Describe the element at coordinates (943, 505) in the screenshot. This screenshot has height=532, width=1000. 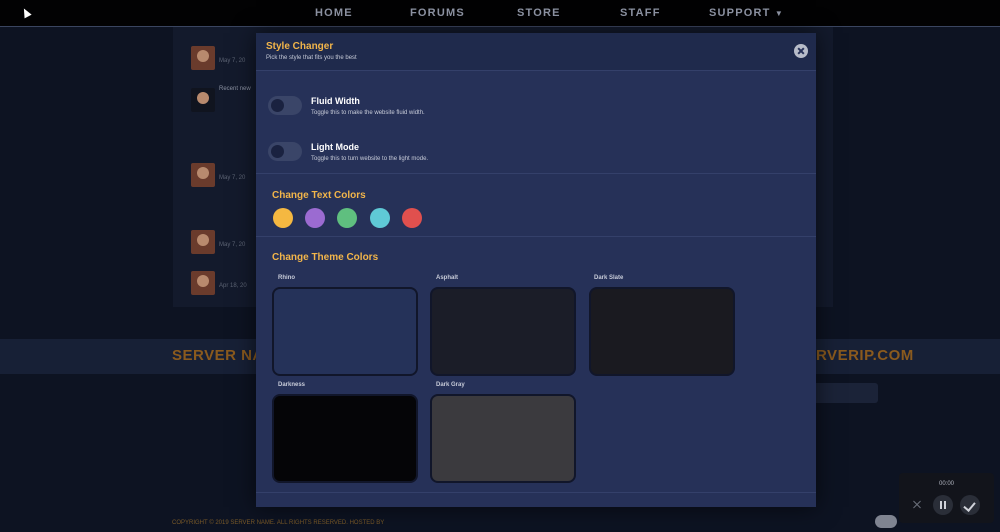
I see `pause-icon` at that location.